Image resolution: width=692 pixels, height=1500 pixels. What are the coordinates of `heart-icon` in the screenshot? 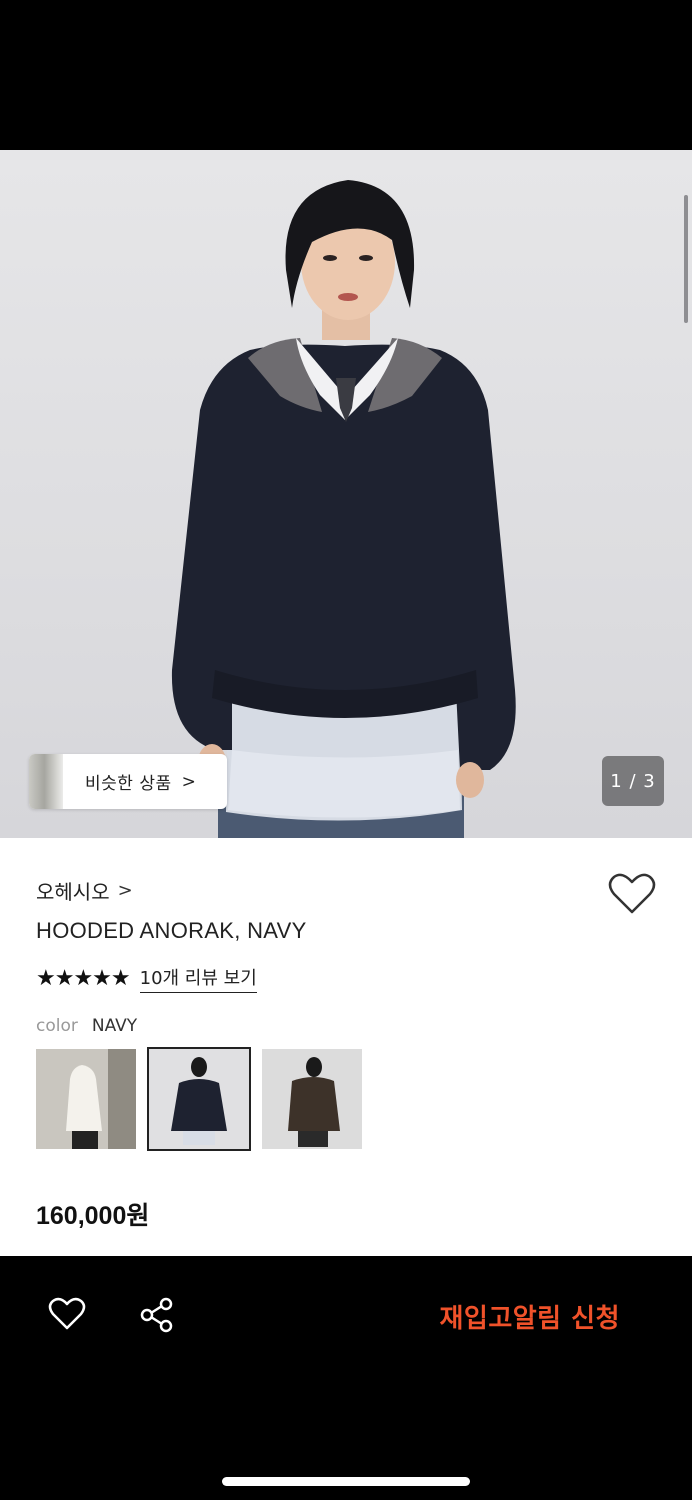 It's located at (67, 1314).